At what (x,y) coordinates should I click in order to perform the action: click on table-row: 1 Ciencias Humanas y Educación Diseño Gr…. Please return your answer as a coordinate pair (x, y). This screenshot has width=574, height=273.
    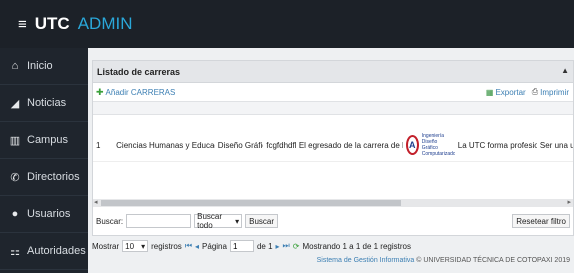
    Looking at the image, I should click on (333, 145).